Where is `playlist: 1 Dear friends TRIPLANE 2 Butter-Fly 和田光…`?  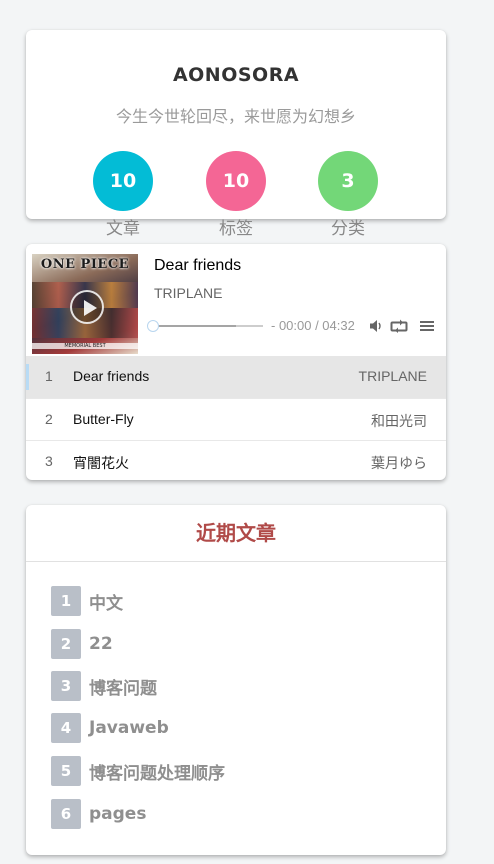
playlist: 1 Dear friends TRIPLANE 2 Butter-Fly 和田光… is located at coordinates (236, 418).